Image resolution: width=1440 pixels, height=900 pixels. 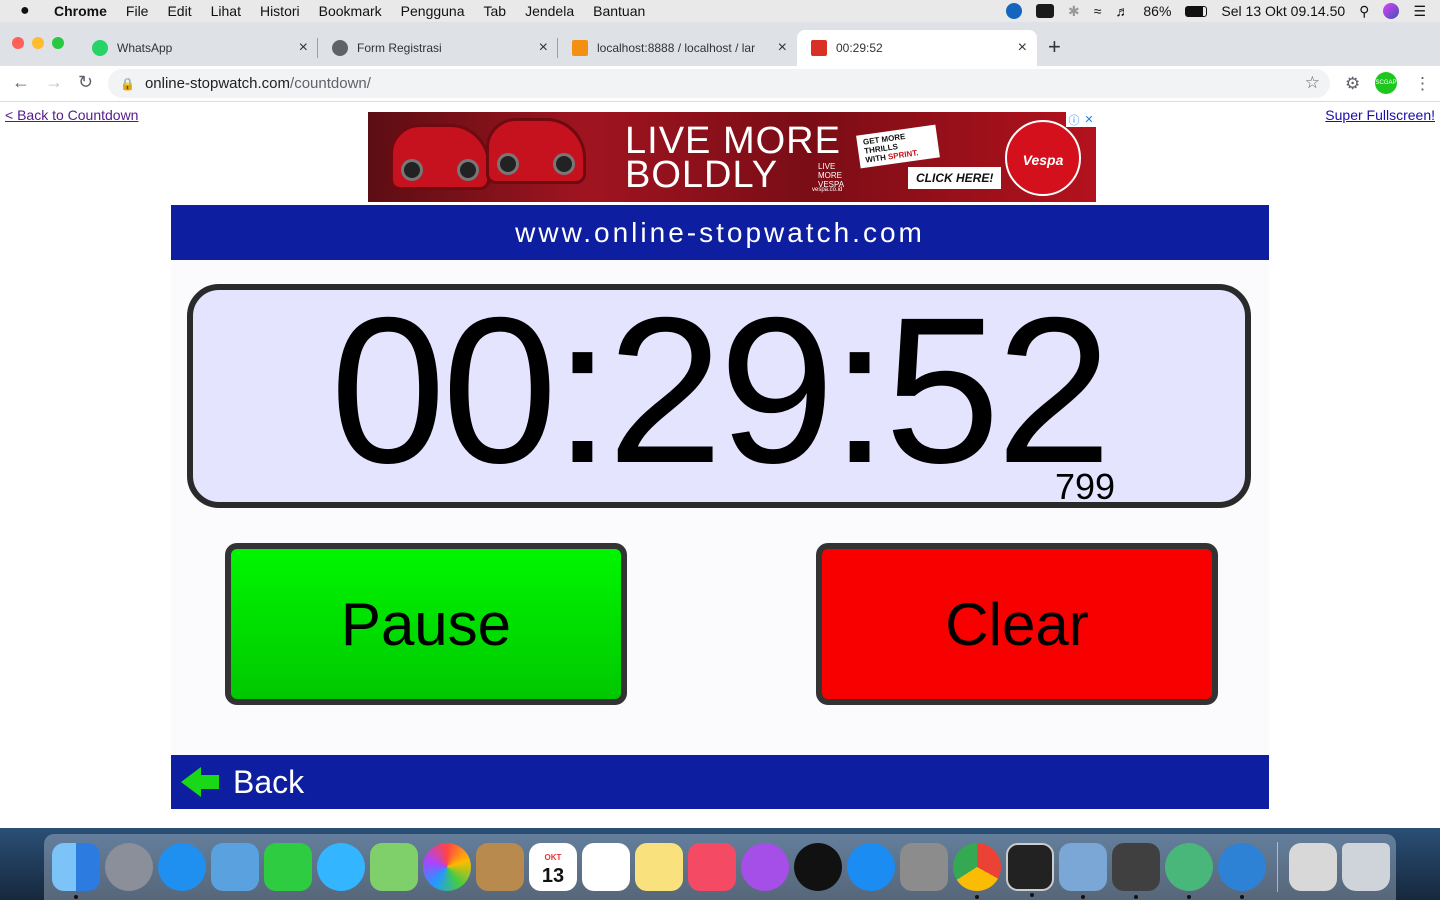 I want to click on countdown-time: 00:29:52, so click(x=721, y=391).